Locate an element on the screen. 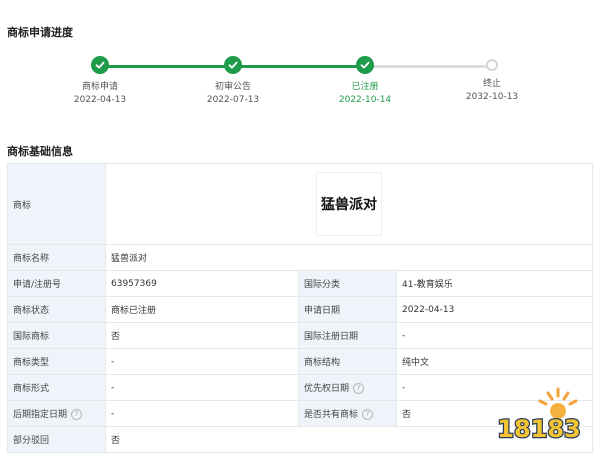  field-label: 申请日期 is located at coordinates (347, 309).